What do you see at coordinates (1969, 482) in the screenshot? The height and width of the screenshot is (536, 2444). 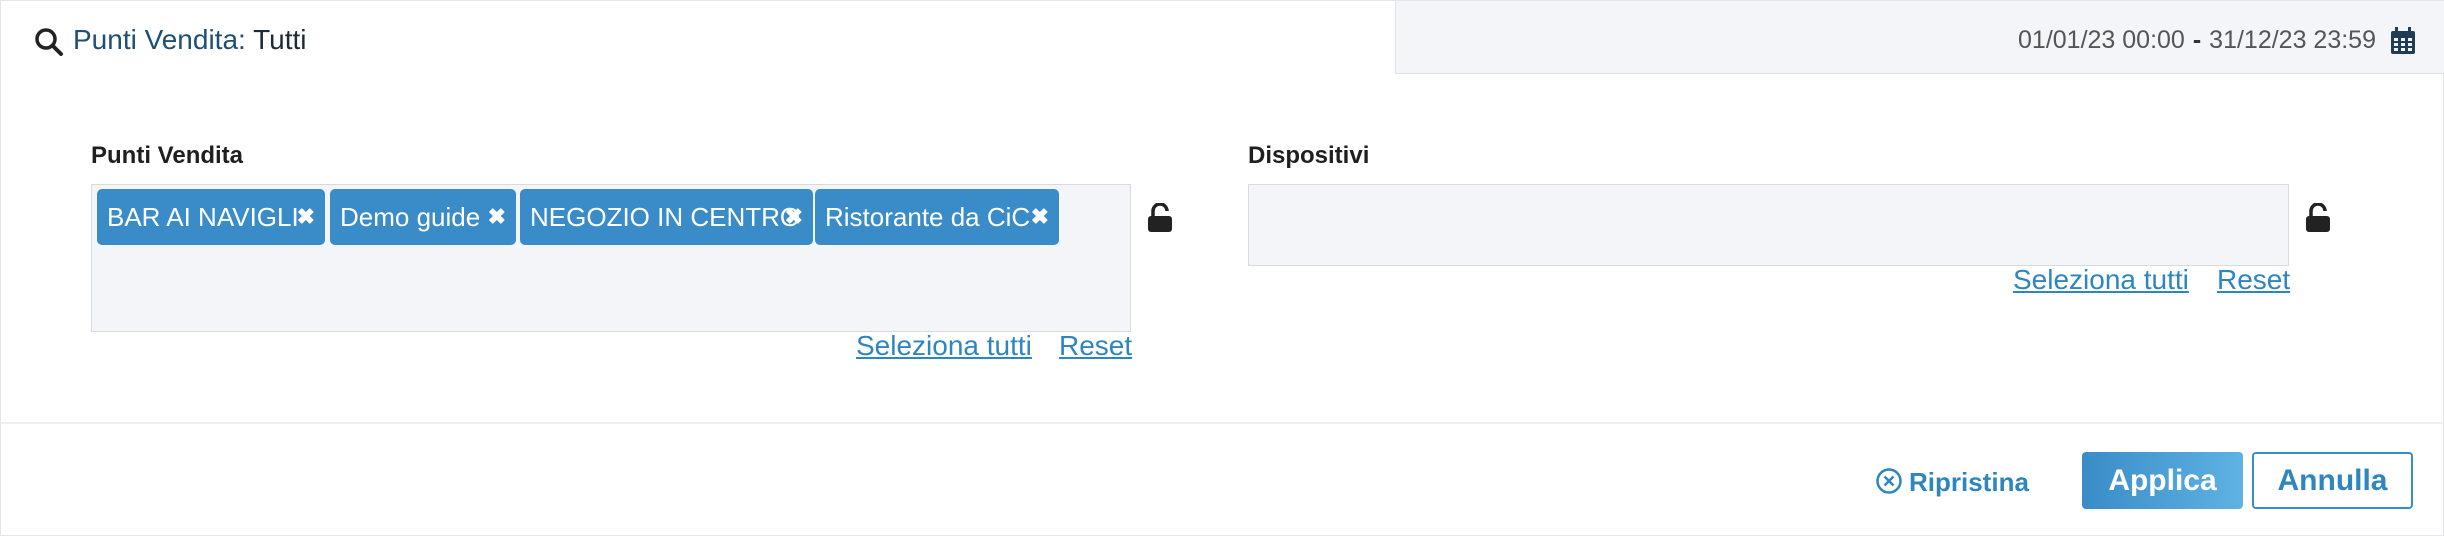 I see `ripristina-label: Ripristina` at bounding box center [1969, 482].